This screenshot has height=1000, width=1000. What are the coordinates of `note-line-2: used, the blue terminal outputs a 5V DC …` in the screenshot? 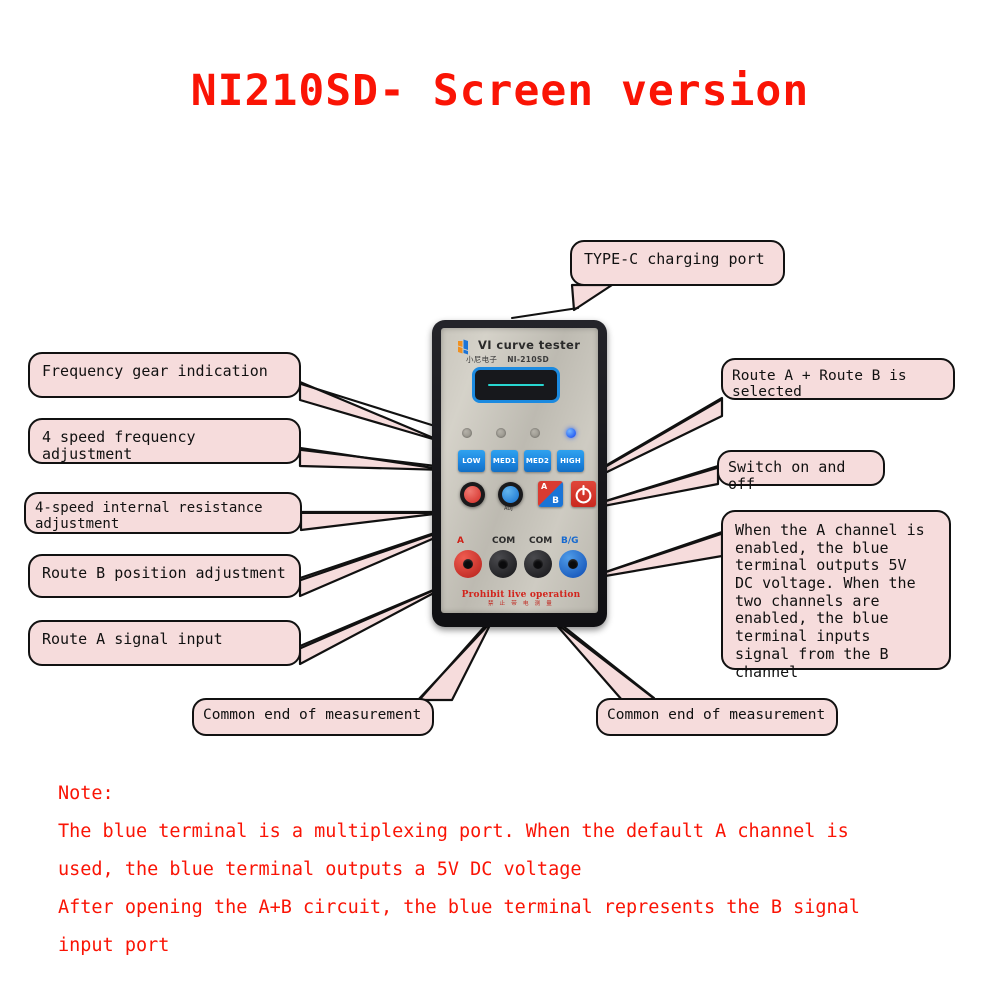 It's located at (320, 869).